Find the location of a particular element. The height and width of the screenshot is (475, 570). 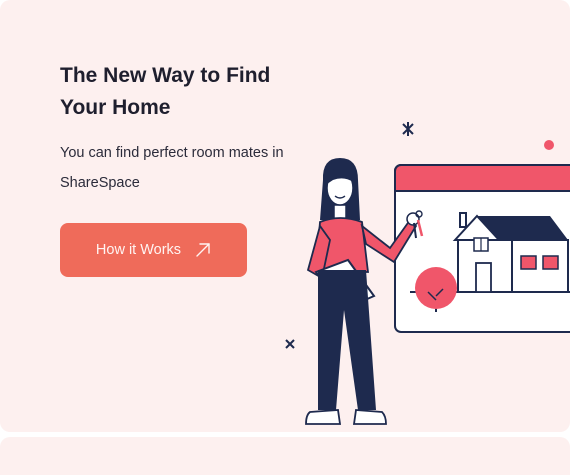

how-it-works-button: How it Works is located at coordinates (153, 250).